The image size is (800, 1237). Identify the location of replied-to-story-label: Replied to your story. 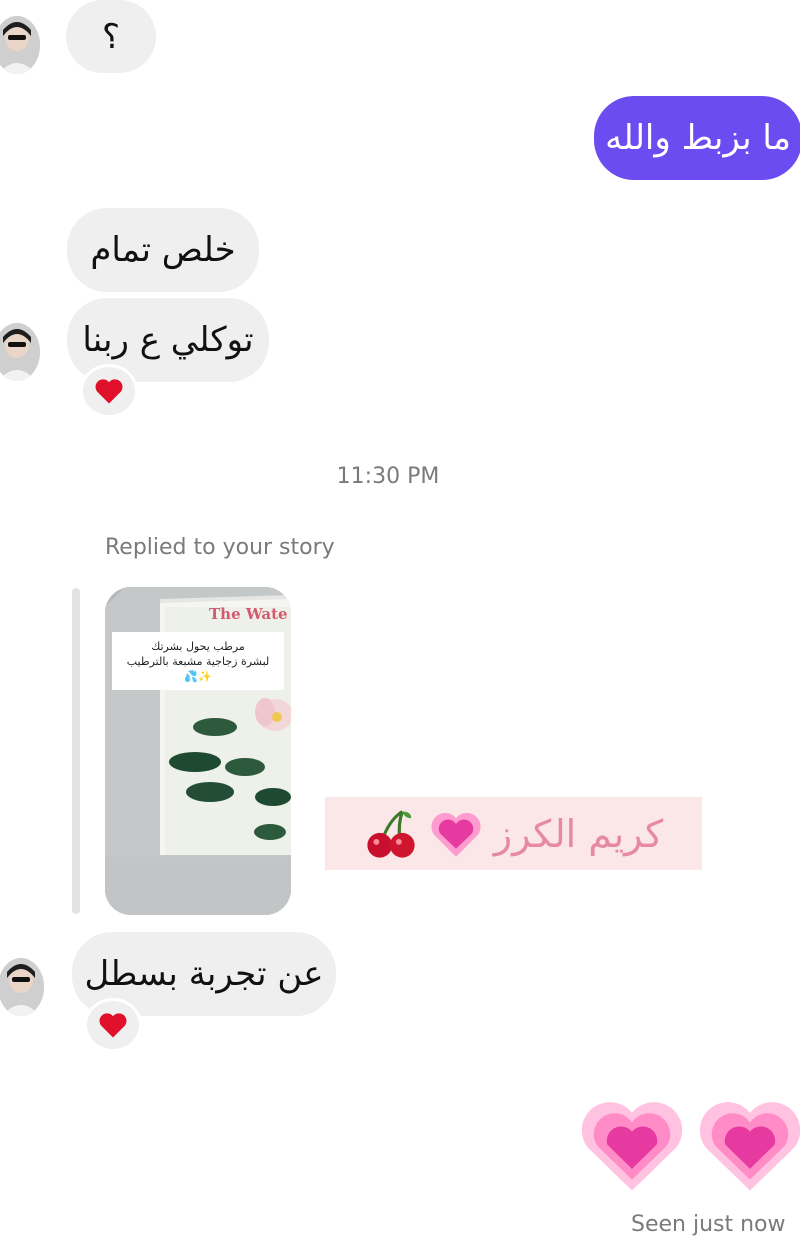
(220, 547).